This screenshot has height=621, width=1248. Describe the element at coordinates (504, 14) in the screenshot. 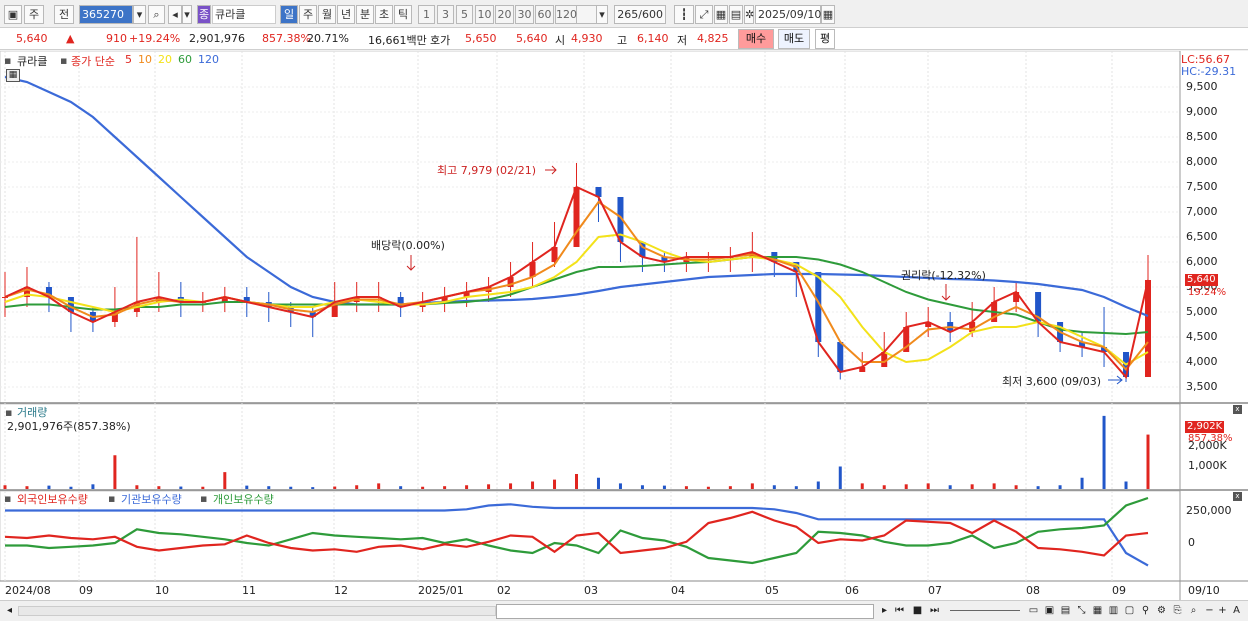

I see `interval-4: 20` at that location.